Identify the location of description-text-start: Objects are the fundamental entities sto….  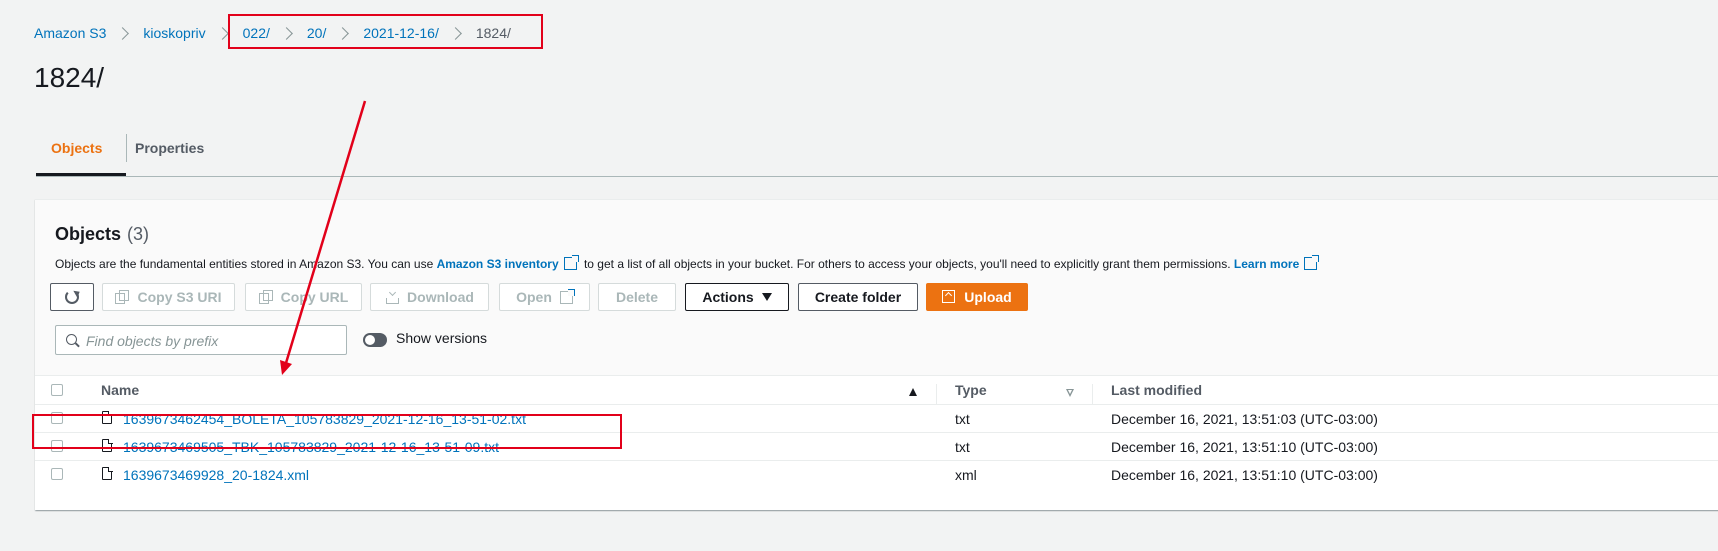
(244, 264).